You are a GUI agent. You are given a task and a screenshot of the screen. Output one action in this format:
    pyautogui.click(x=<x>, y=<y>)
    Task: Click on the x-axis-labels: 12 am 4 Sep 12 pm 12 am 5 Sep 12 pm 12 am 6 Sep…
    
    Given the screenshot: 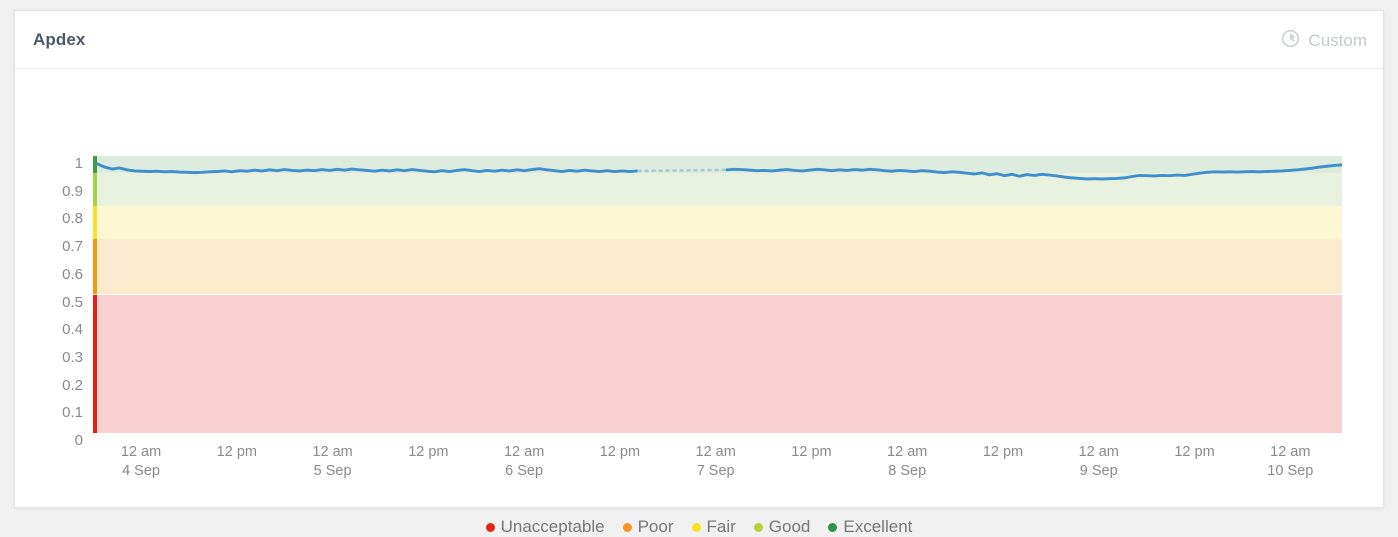 What is the action you would take?
    pyautogui.click(x=719, y=466)
    